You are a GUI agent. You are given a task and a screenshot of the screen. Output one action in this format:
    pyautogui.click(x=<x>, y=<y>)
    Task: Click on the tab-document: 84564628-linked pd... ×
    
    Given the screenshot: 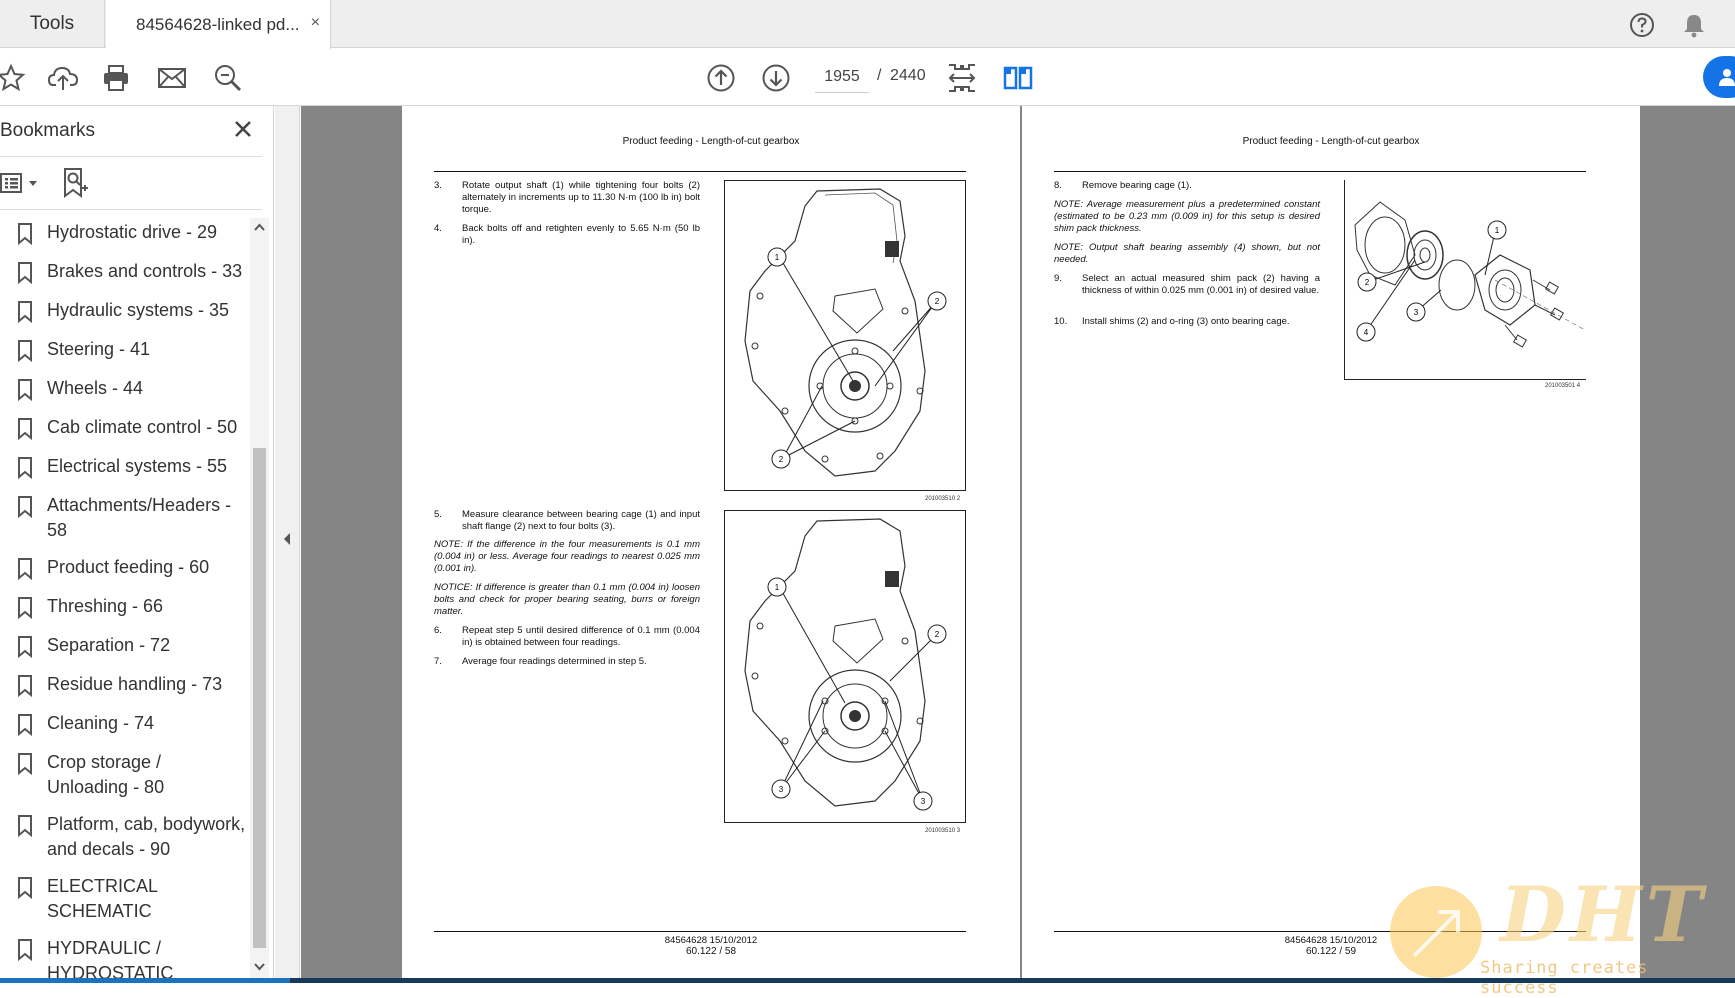 What is the action you would take?
    pyautogui.click(x=218, y=24)
    